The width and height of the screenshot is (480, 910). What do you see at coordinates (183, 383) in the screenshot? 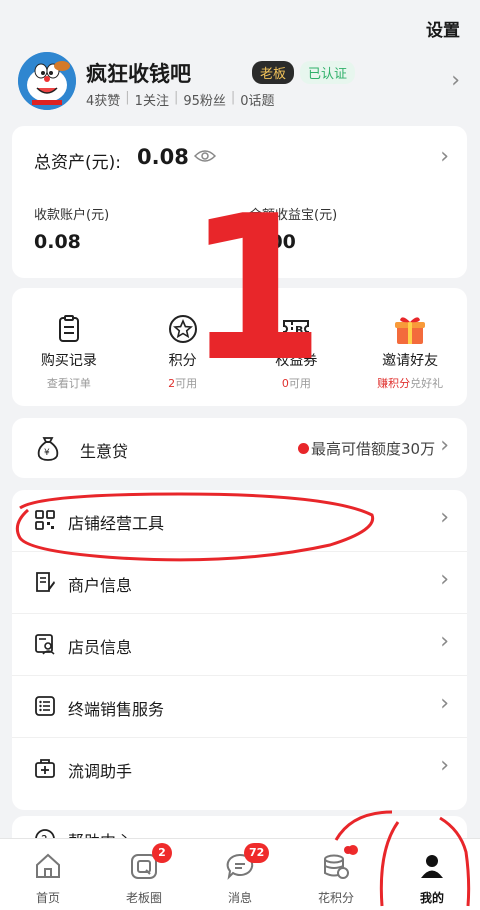
I see `points-sub: 2可用` at bounding box center [183, 383].